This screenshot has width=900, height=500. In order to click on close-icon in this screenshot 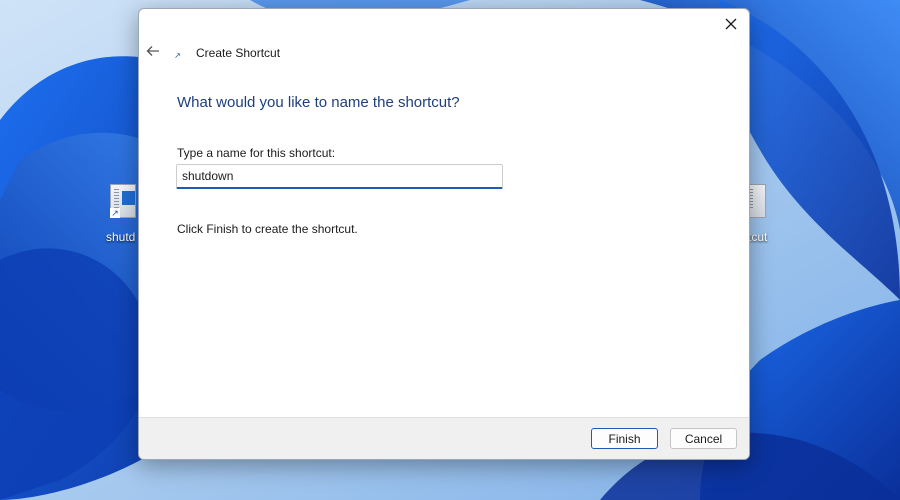, I will do `click(731, 24)`.